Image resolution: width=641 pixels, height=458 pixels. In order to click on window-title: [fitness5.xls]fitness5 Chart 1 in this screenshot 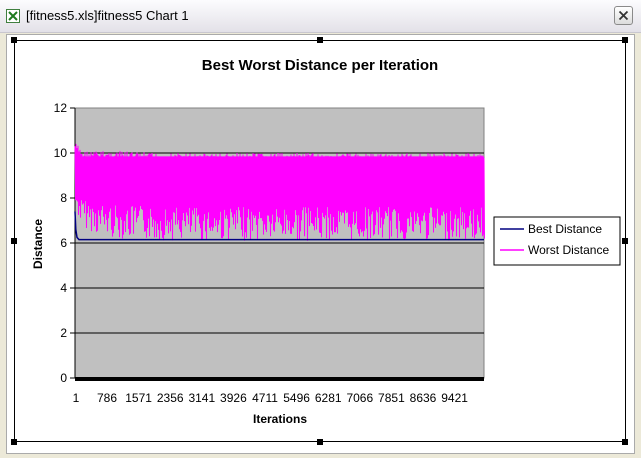, I will do `click(107, 15)`.